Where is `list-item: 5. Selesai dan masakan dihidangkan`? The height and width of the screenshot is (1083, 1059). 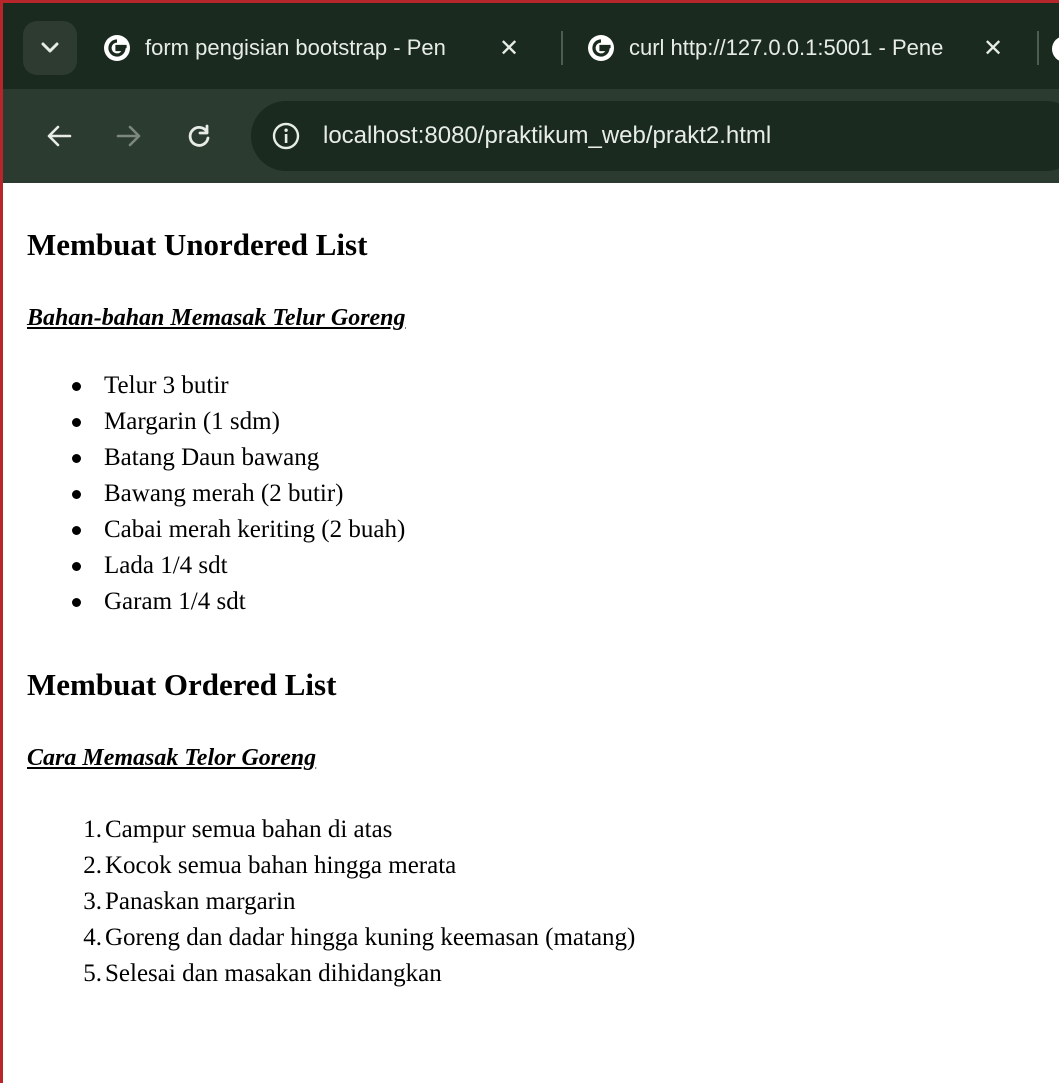
list-item: 5. Selesai dan masakan dihidangkan is located at coordinates (427, 974).